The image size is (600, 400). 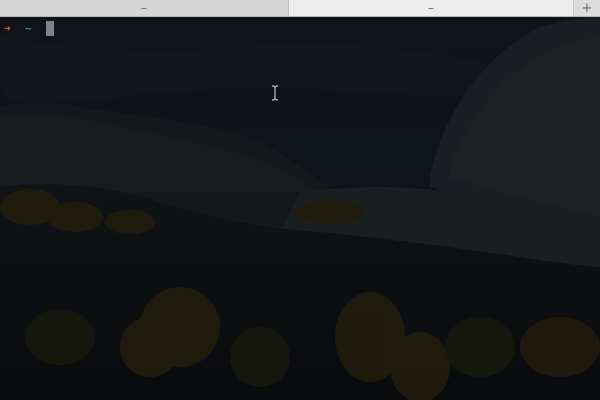 I want to click on block-cursor, so click(x=50, y=28).